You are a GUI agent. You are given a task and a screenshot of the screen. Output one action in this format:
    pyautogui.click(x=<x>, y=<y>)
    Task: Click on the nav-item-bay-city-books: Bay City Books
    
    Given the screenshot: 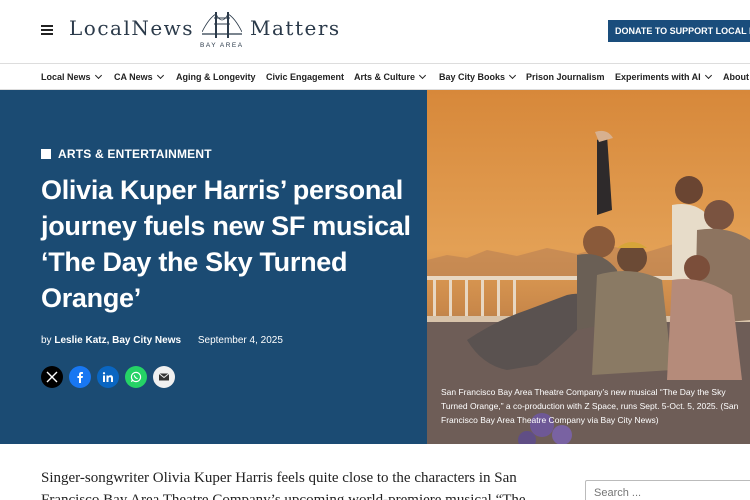 What is the action you would take?
    pyautogui.click(x=478, y=77)
    